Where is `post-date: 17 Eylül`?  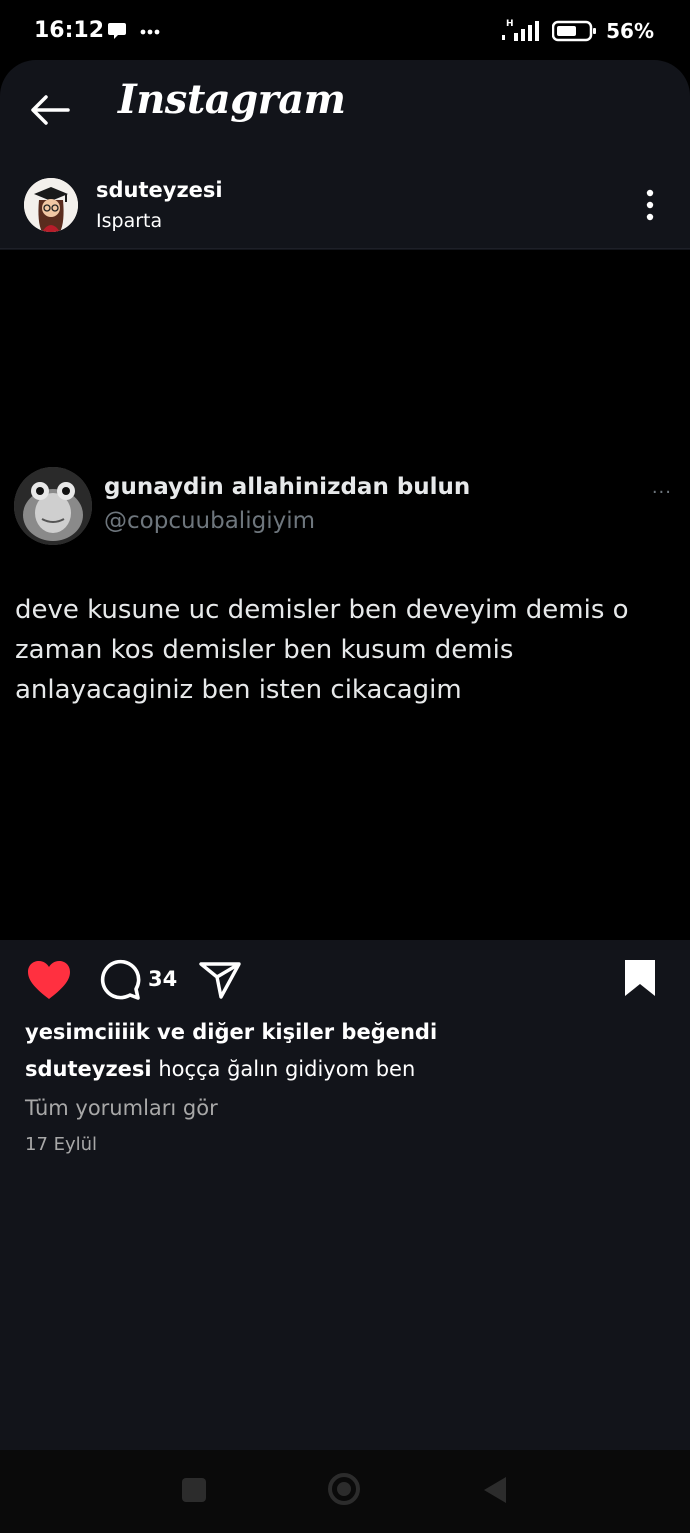
post-date: 17 Eylül is located at coordinates (61, 1144).